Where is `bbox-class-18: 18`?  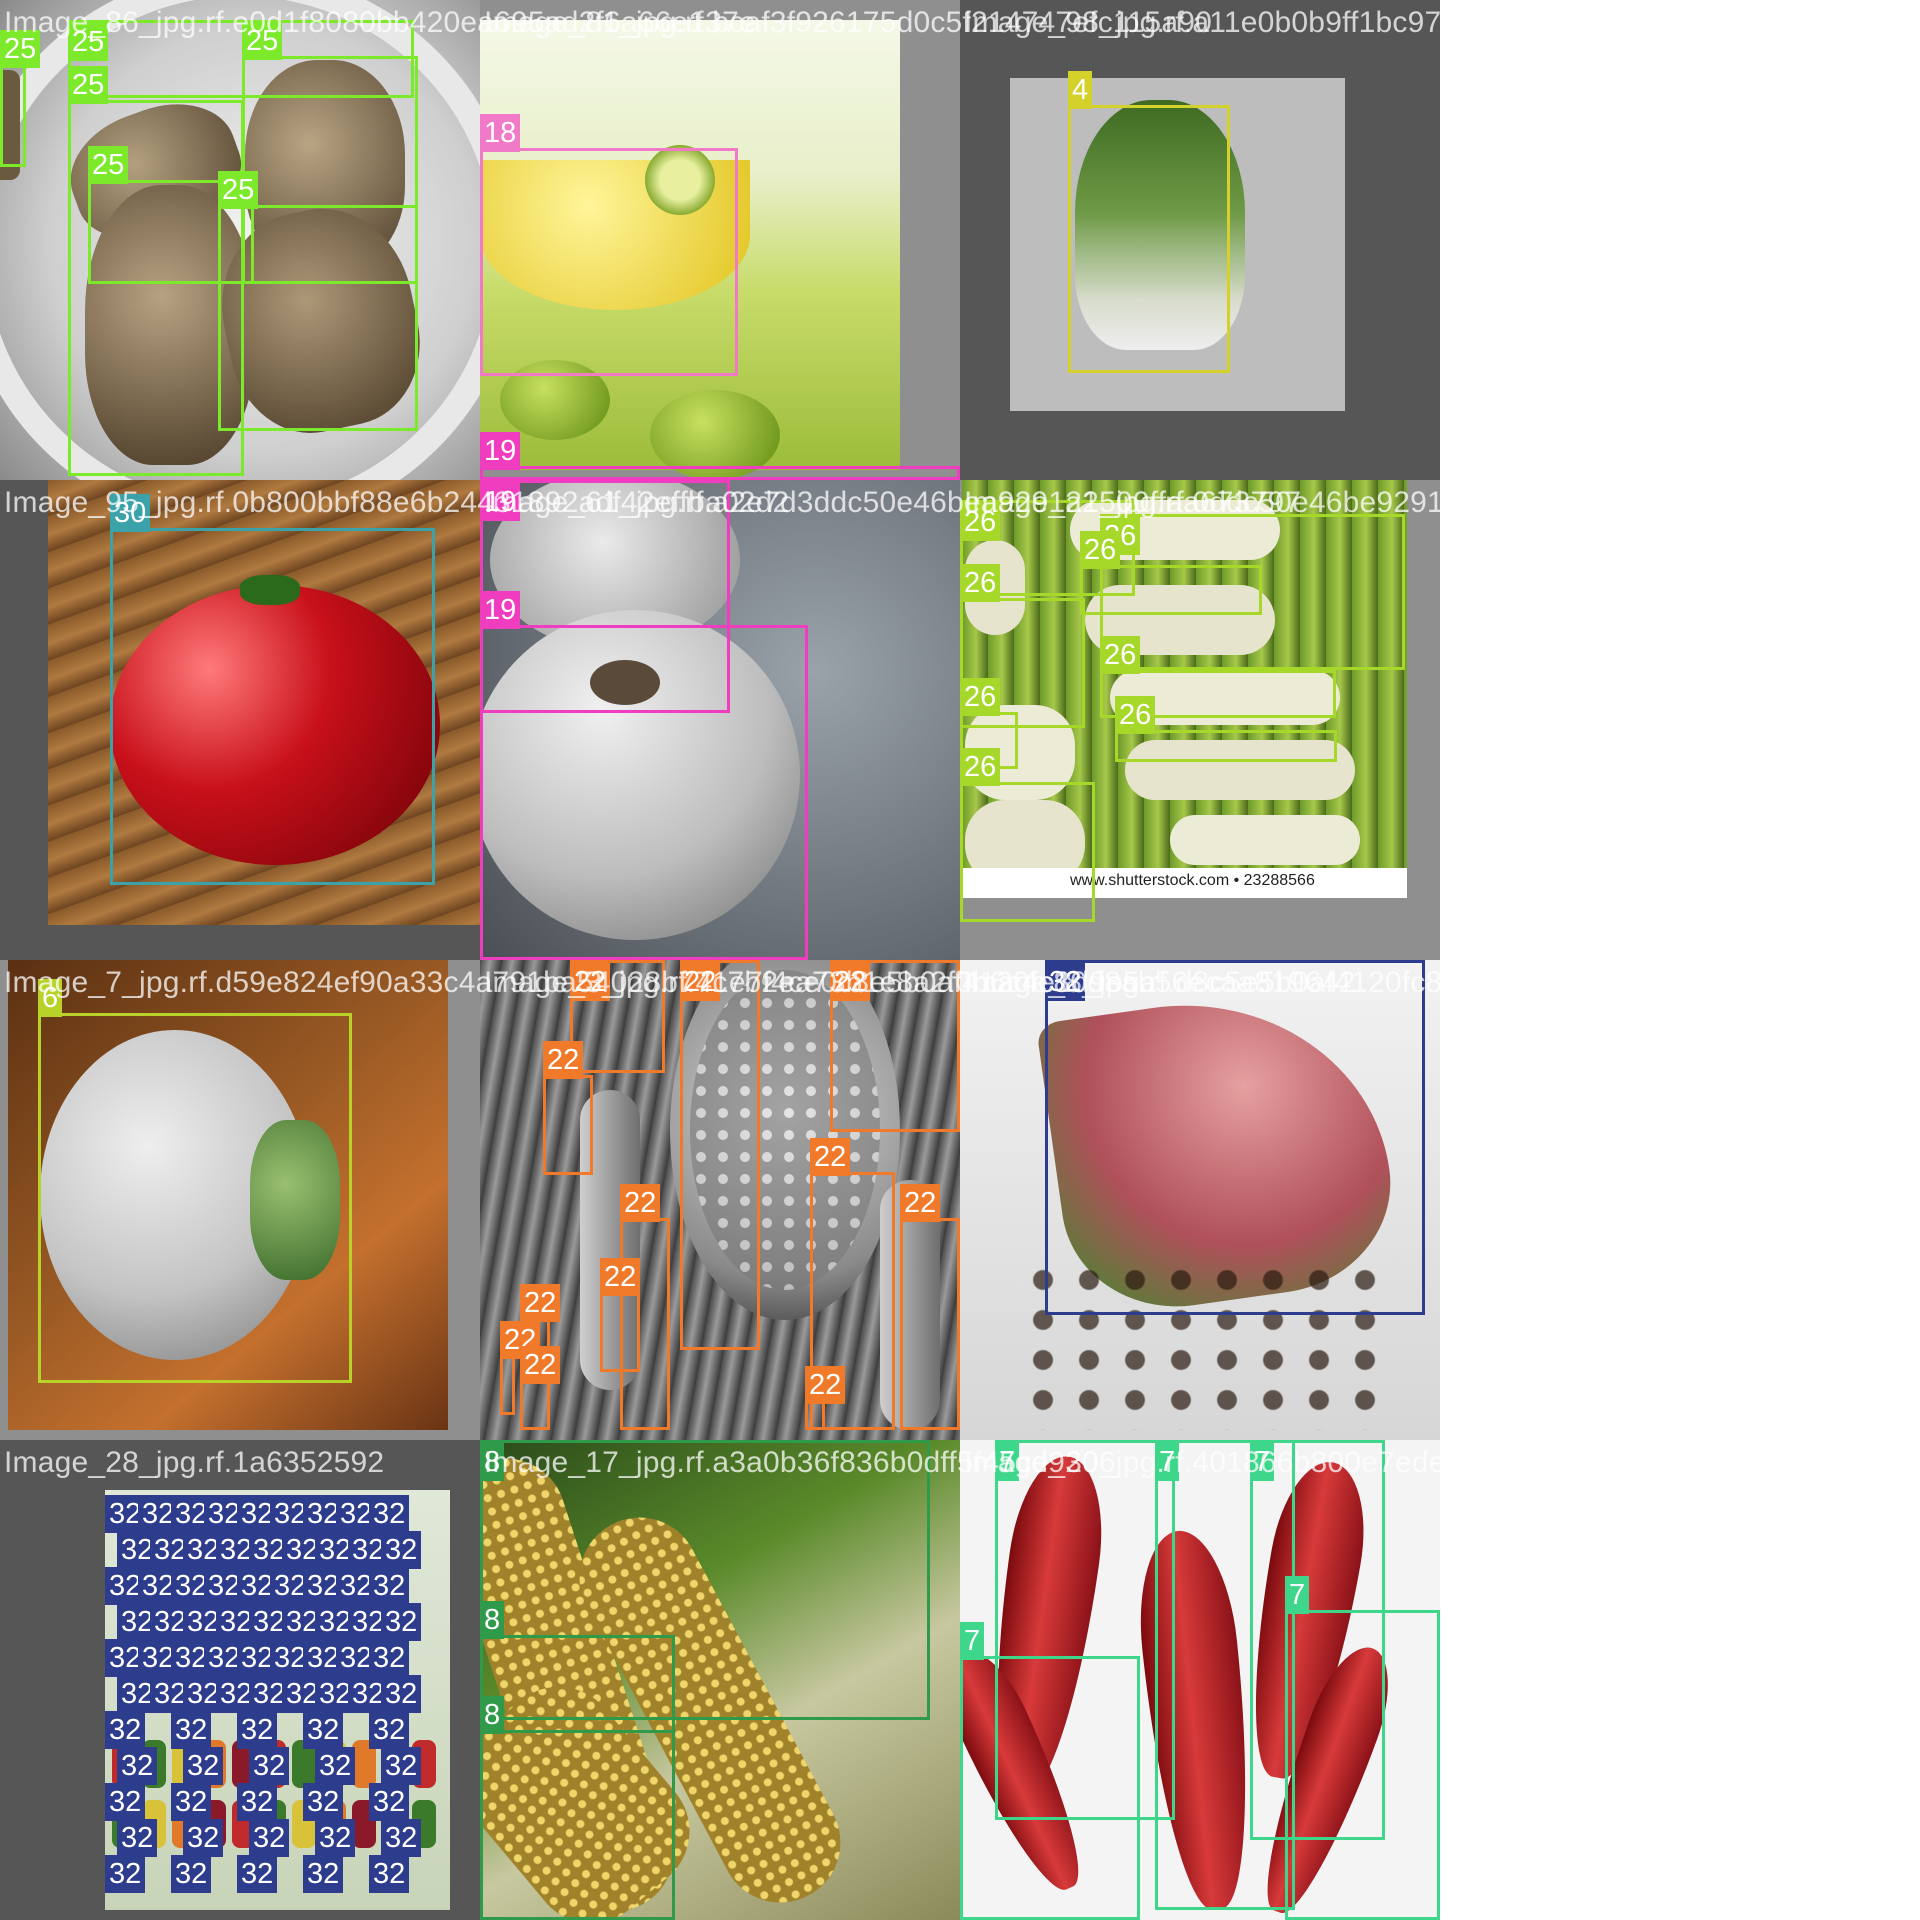 bbox-class-18: 18 is located at coordinates (609, 245).